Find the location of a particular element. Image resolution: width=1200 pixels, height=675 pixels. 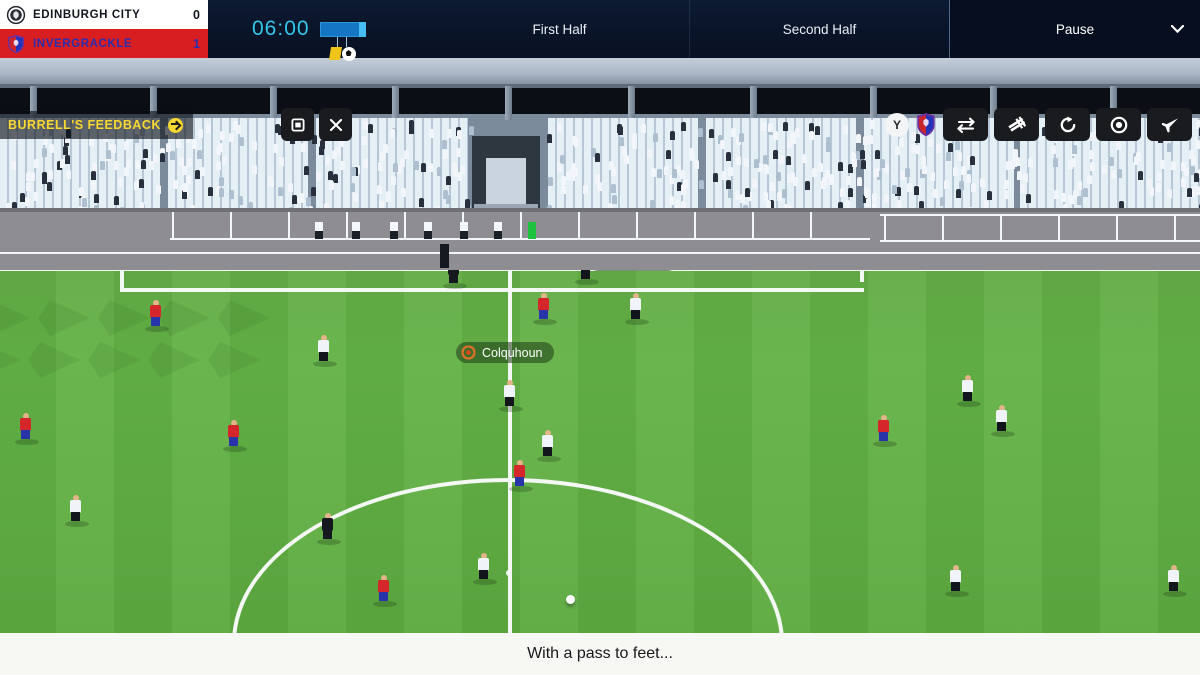

record-button is located at coordinates (1118, 124).